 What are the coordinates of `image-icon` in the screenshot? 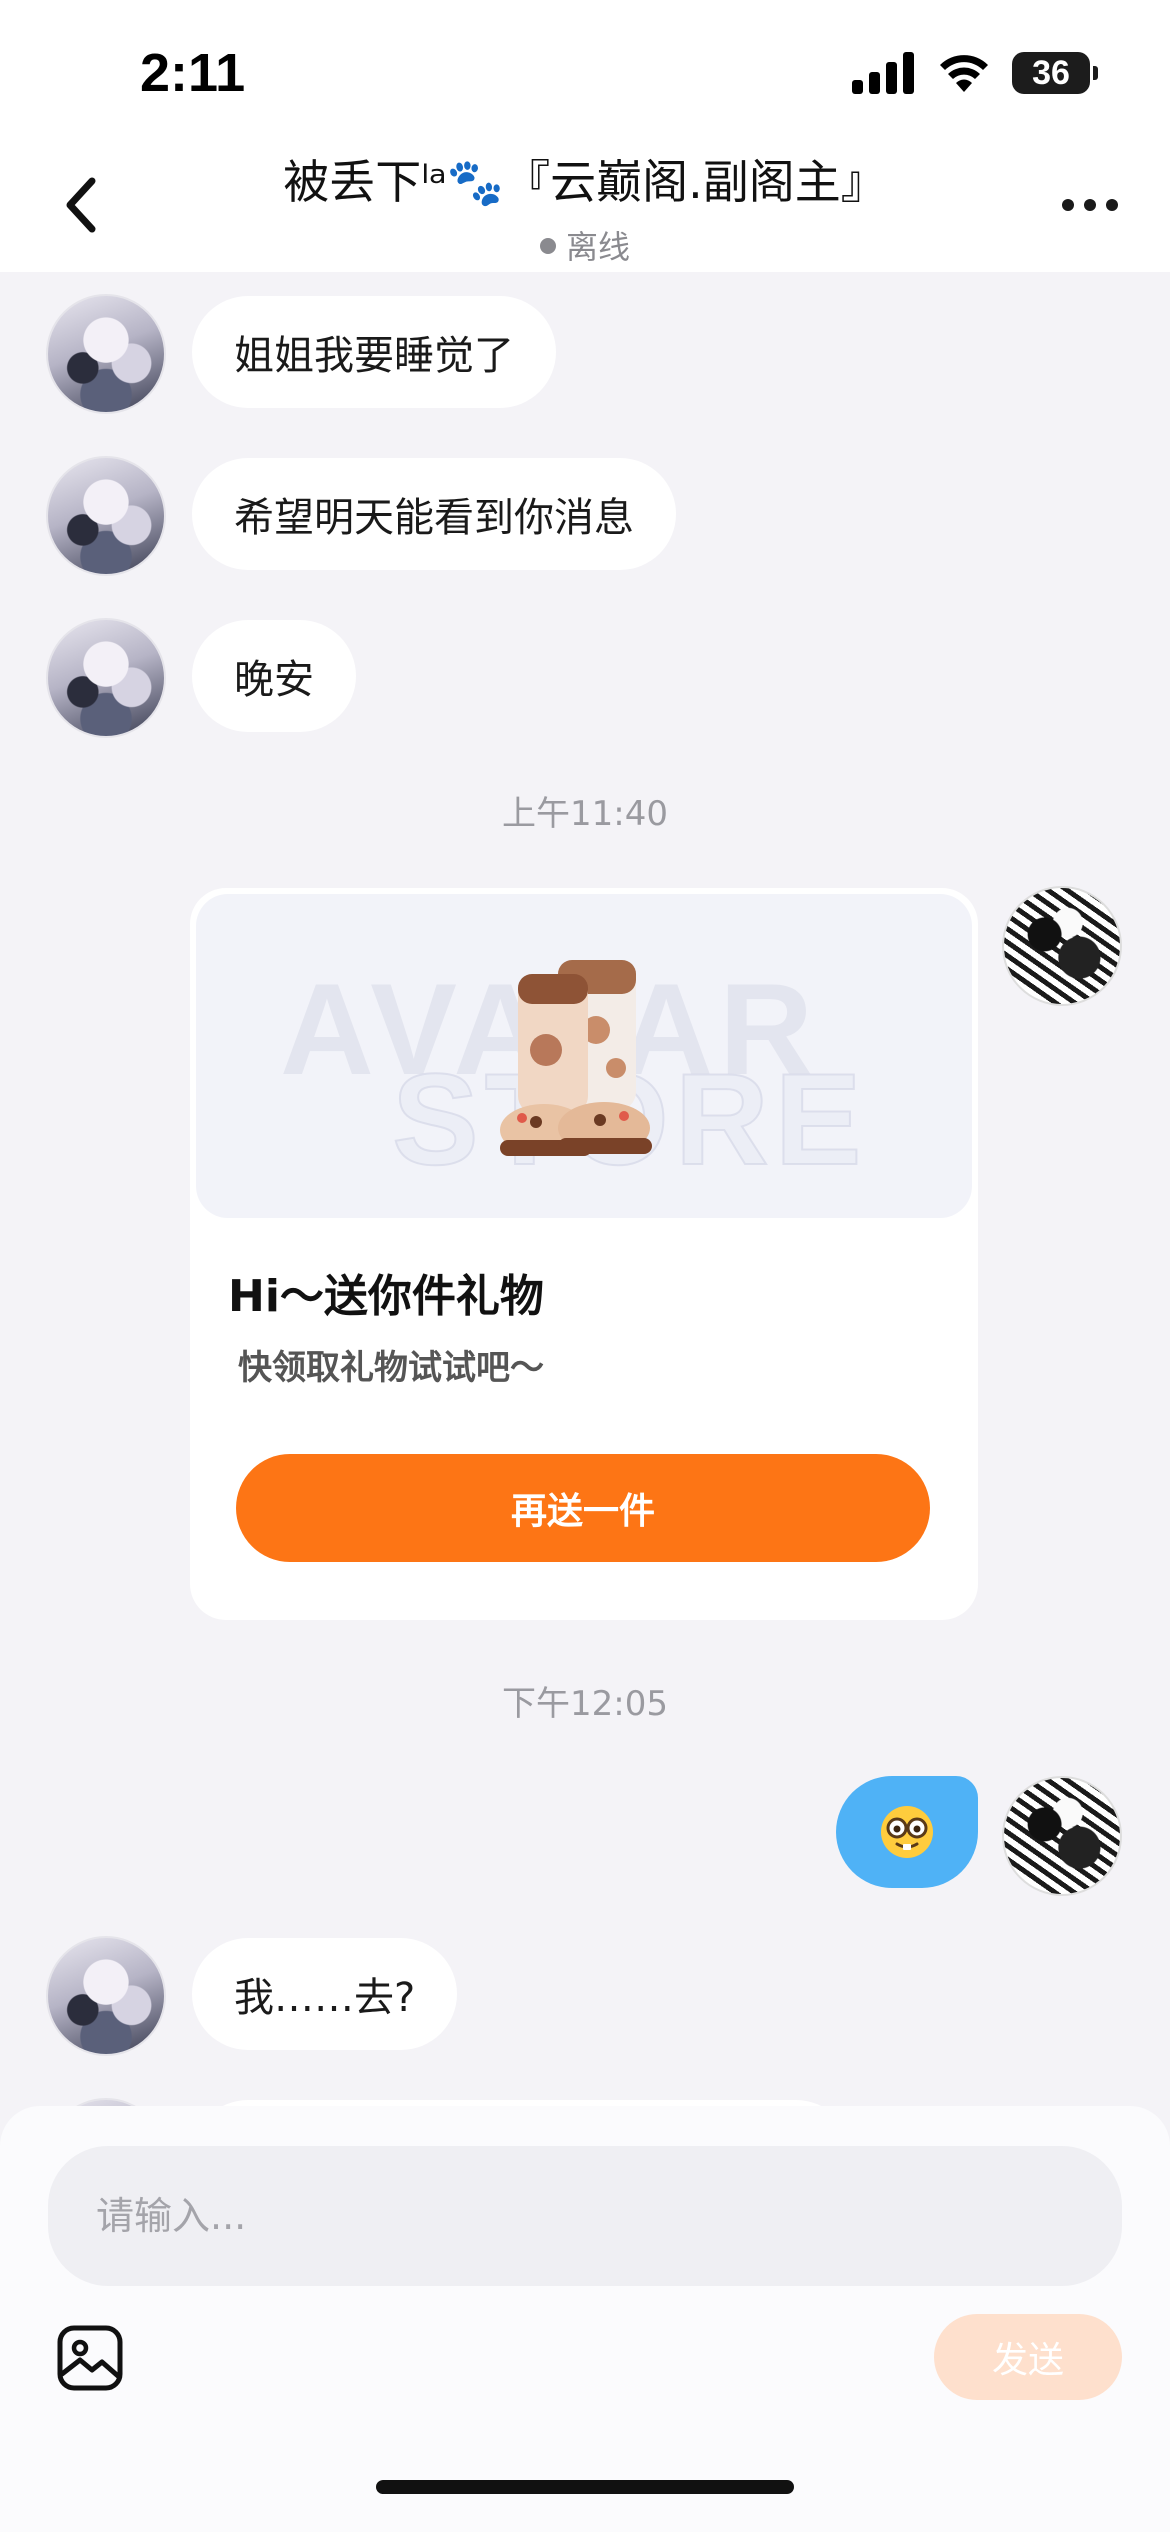 It's located at (90, 2358).